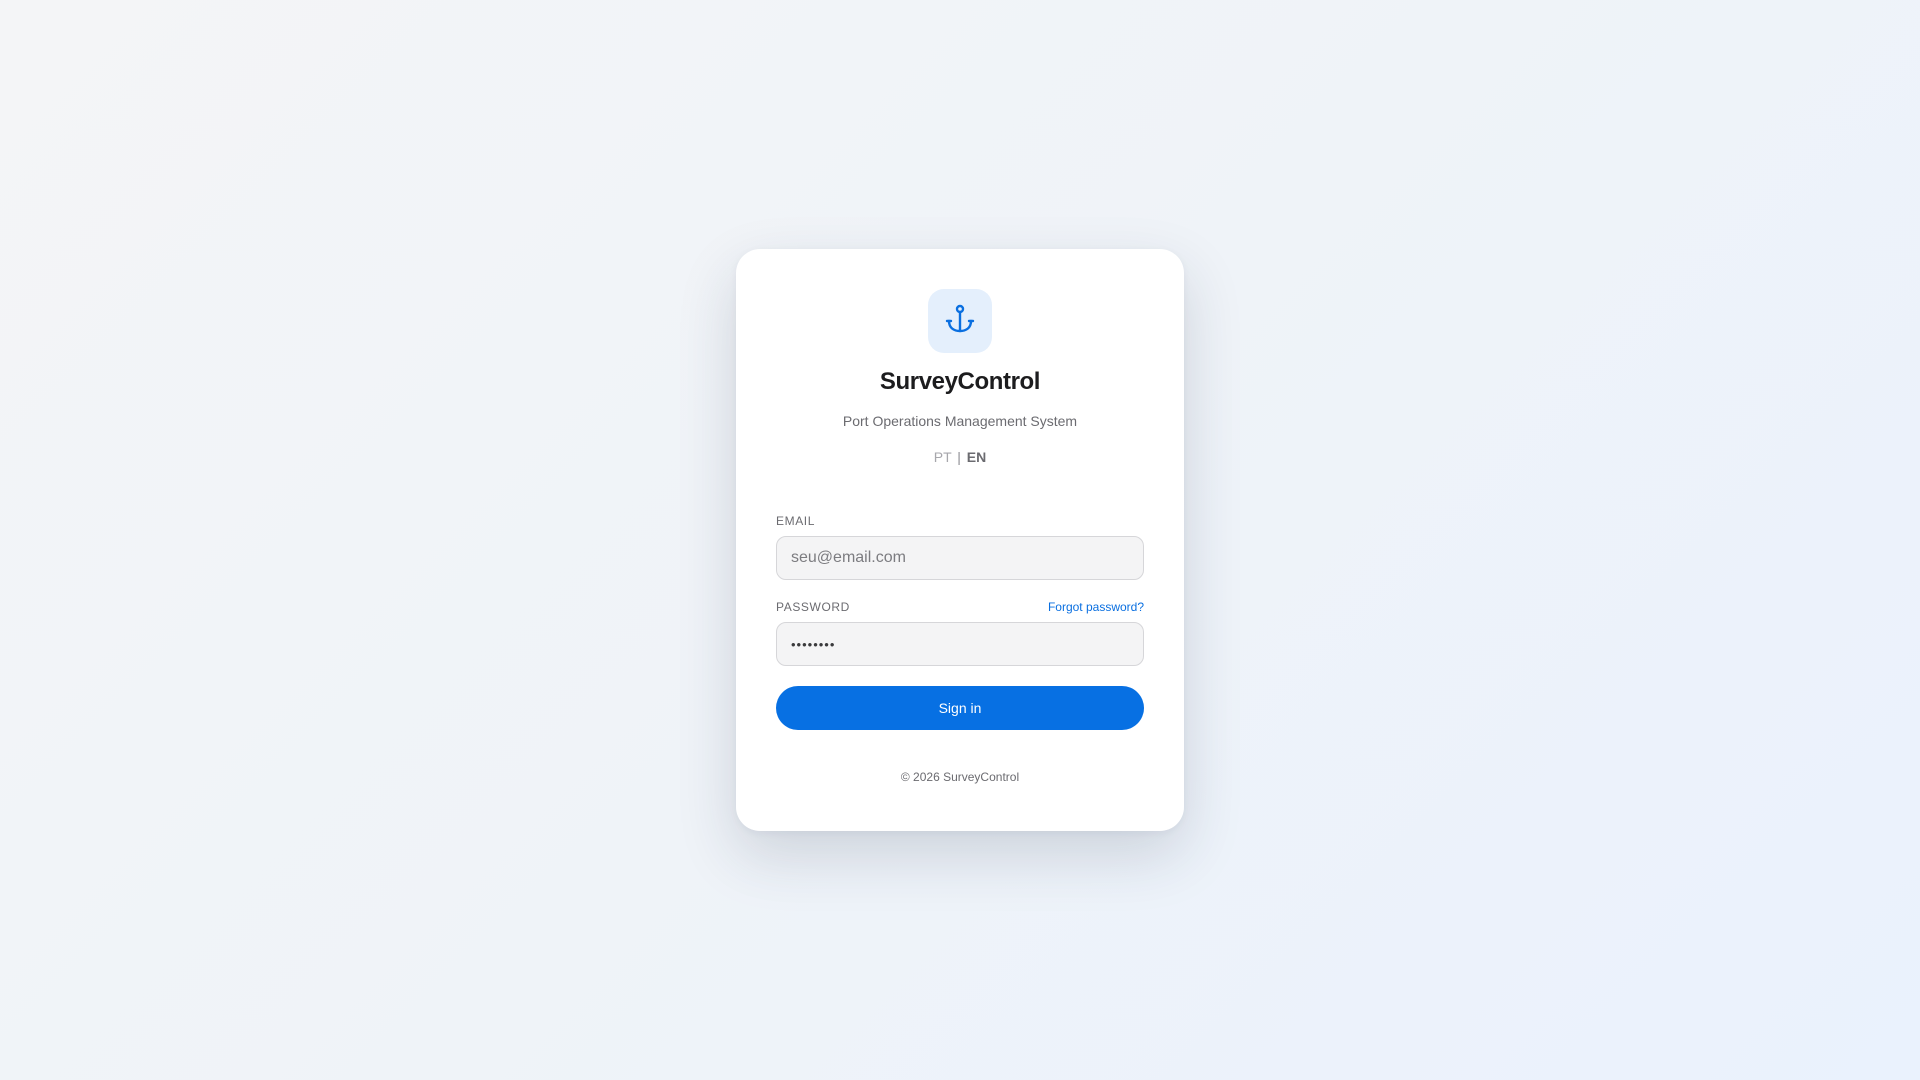 The image size is (1920, 1080). I want to click on language-option-pt: PT, so click(943, 457).